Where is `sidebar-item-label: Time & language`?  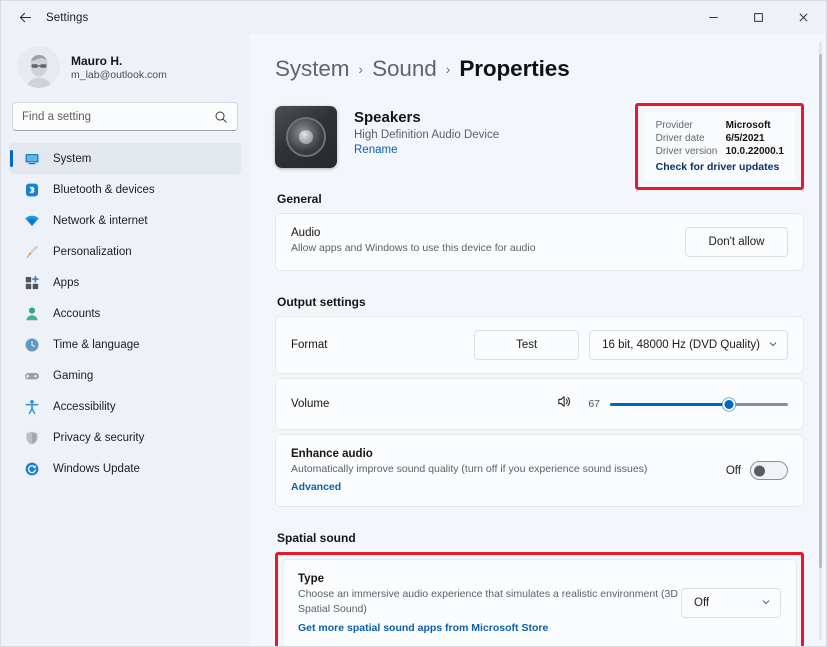
sidebar-item-label: Time & language is located at coordinates (96, 344).